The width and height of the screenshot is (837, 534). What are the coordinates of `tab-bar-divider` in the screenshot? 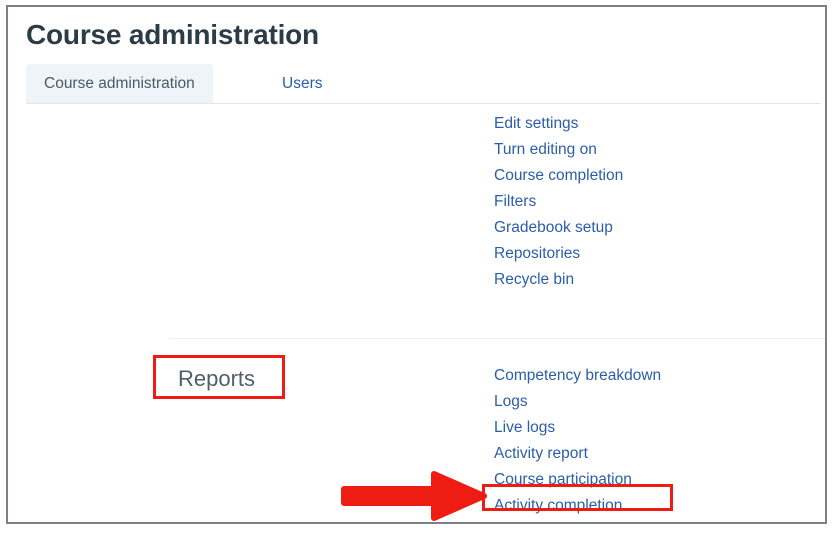 It's located at (423, 103).